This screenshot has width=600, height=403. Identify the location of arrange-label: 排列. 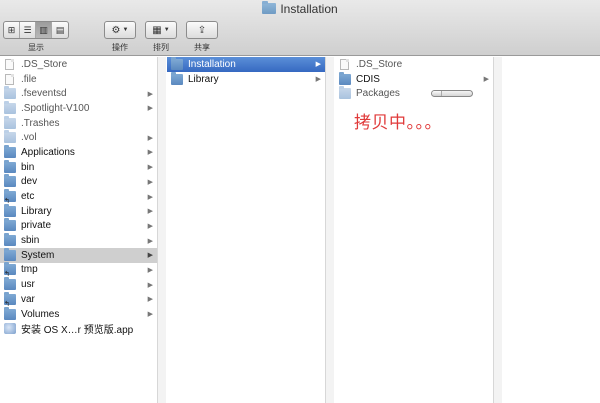
(161, 47).